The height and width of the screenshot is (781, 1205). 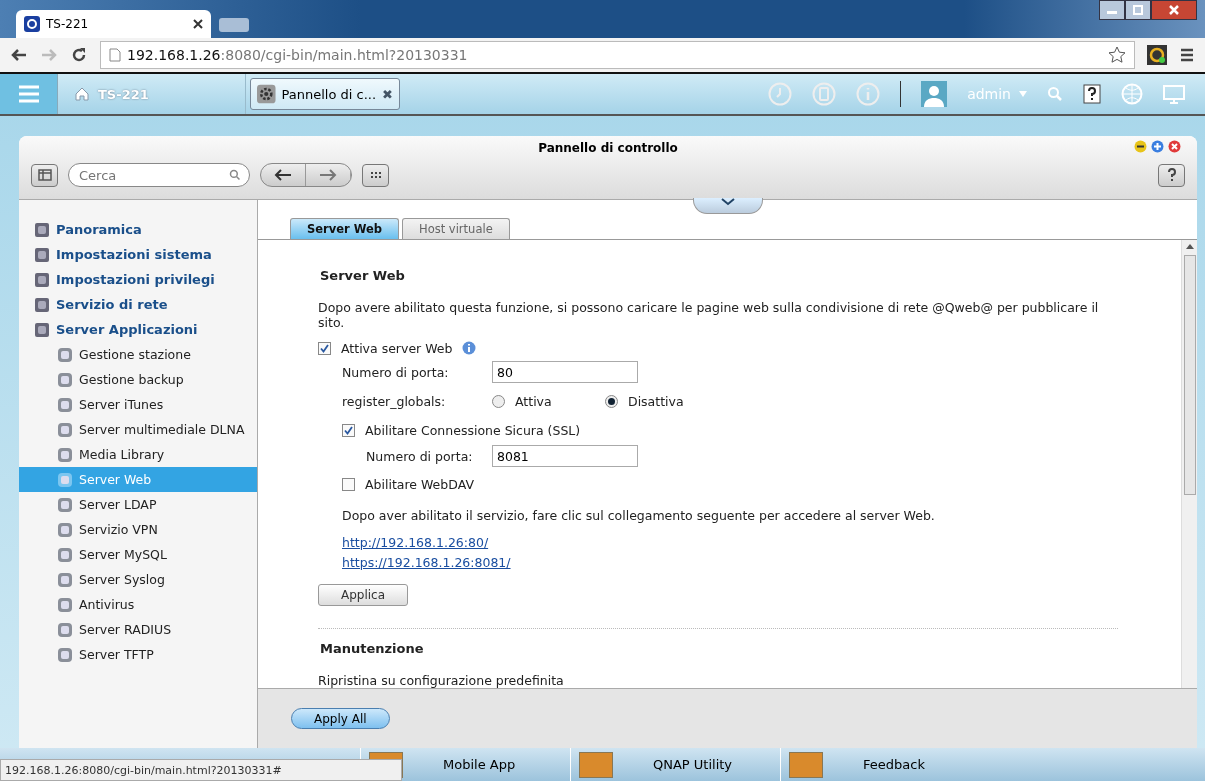 I want to click on info-icon, so click(x=469, y=348).